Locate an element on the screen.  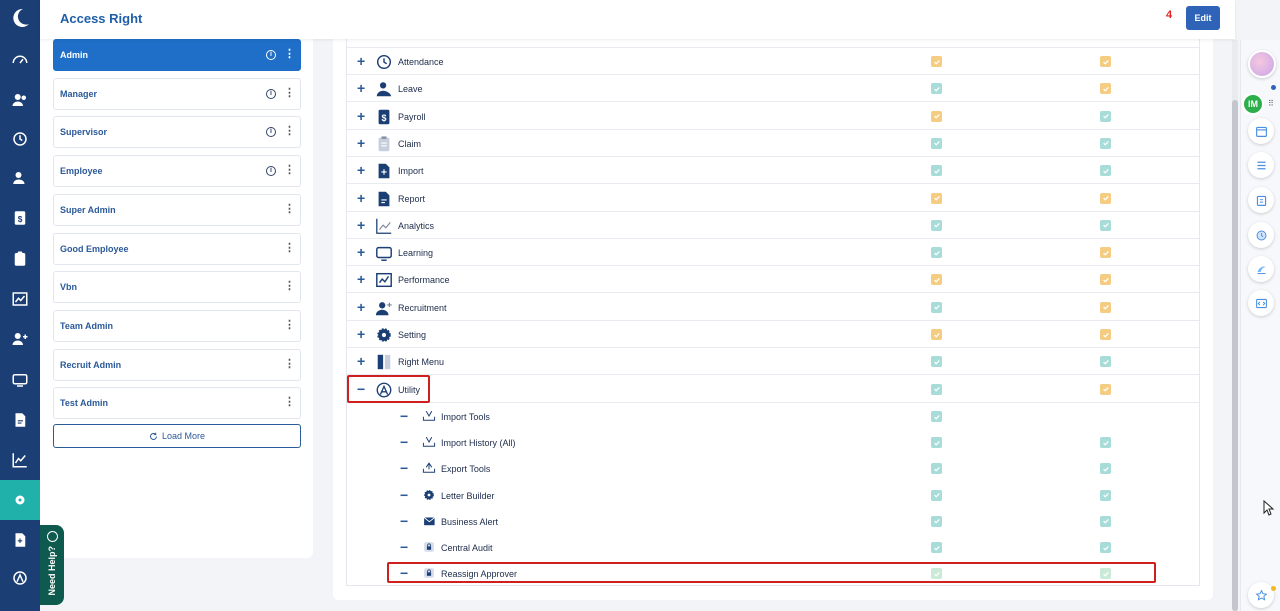
people-icon is located at coordinates (20, 100).